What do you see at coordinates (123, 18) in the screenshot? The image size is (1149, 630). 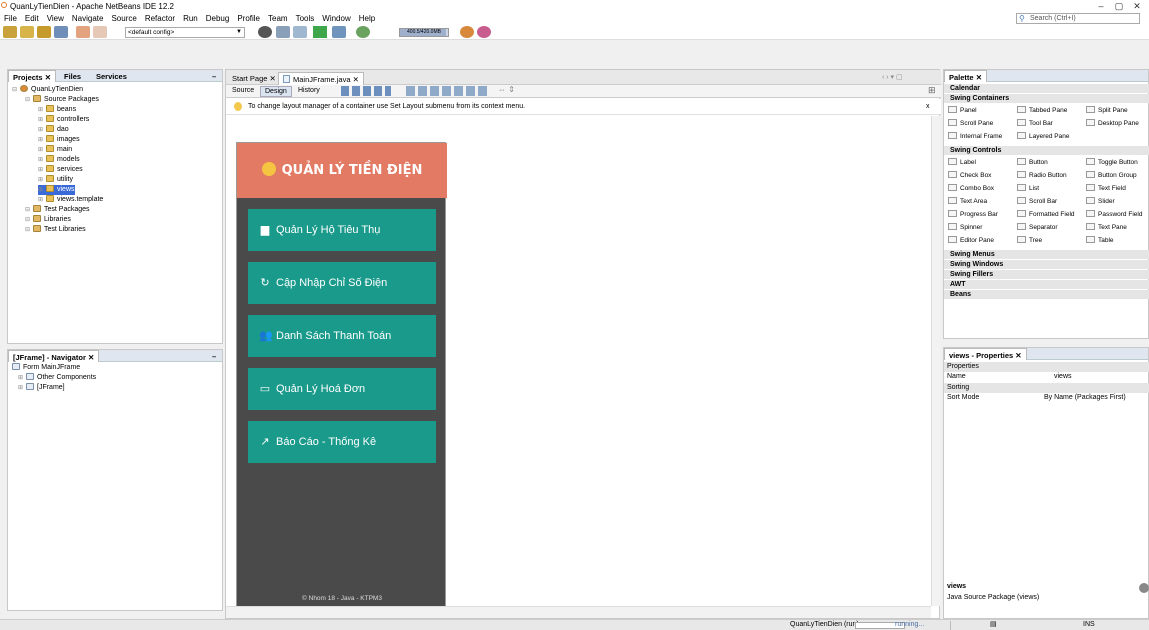 I see `menu-source: Source` at bounding box center [123, 18].